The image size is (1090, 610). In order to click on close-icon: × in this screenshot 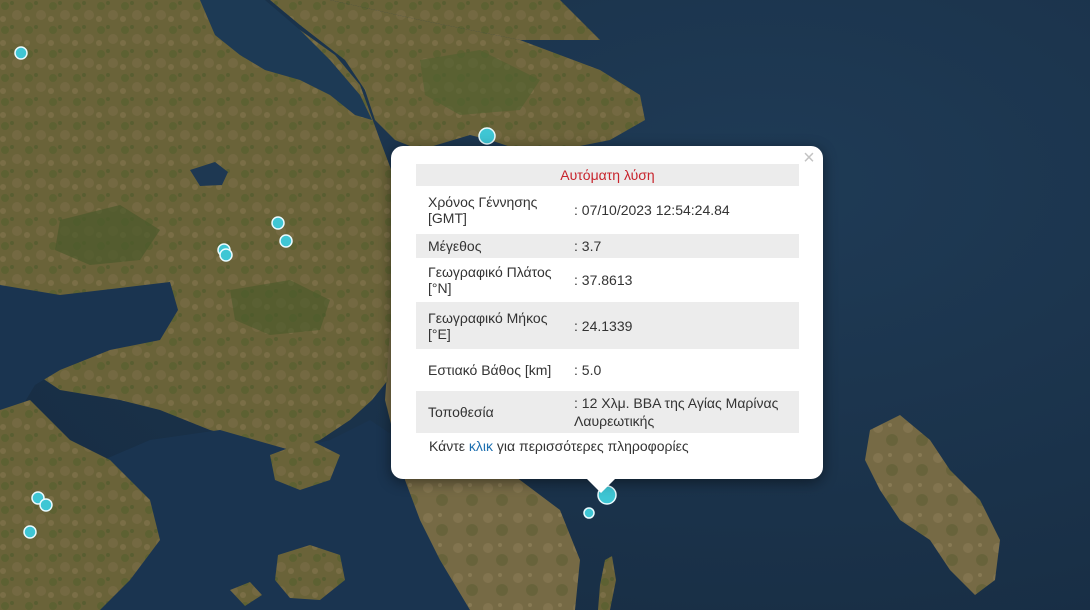, I will do `click(809, 158)`.